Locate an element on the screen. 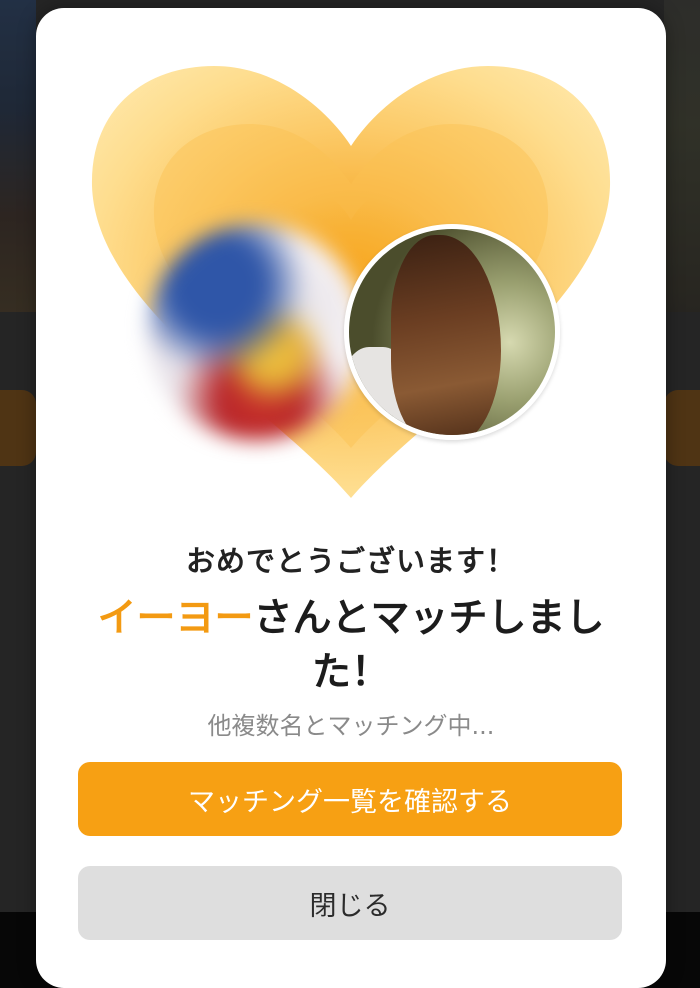 This screenshot has width=700, height=988. my-avatar is located at coordinates (256, 332).